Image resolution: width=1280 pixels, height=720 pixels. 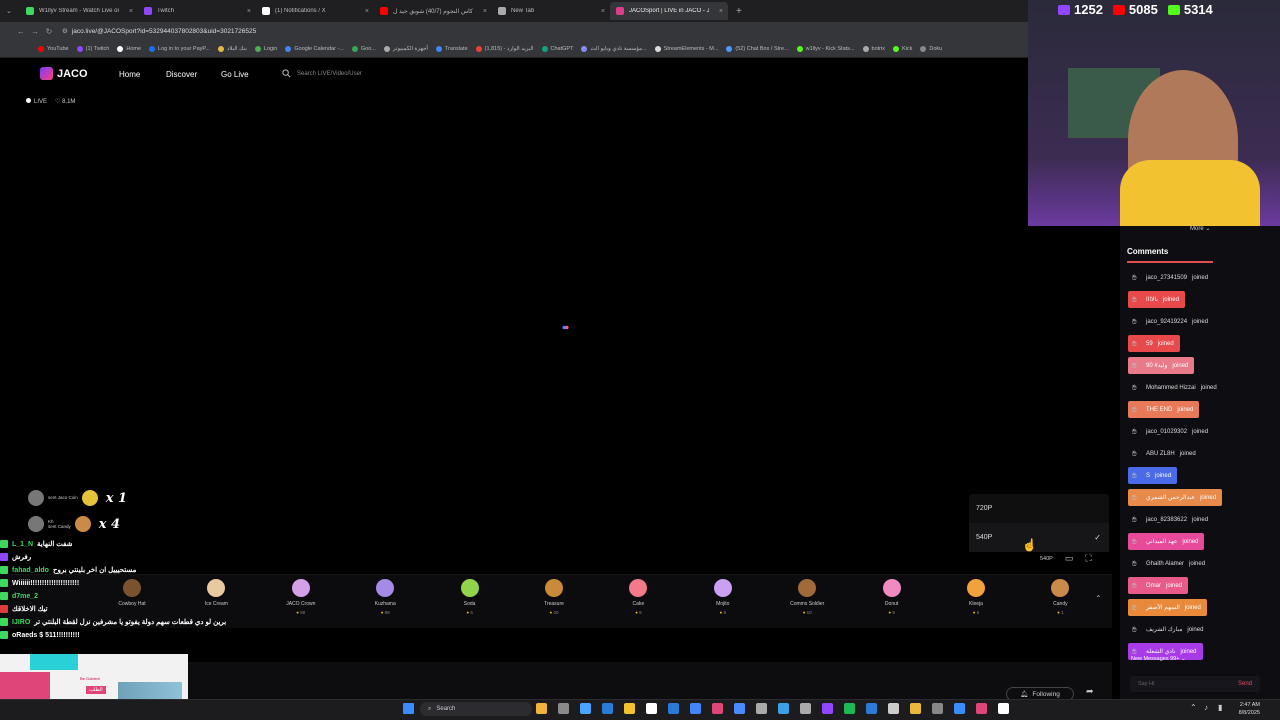 I want to click on comment-item: ✋︎ Mohammed Hizzai joined, so click(x=1175, y=387).